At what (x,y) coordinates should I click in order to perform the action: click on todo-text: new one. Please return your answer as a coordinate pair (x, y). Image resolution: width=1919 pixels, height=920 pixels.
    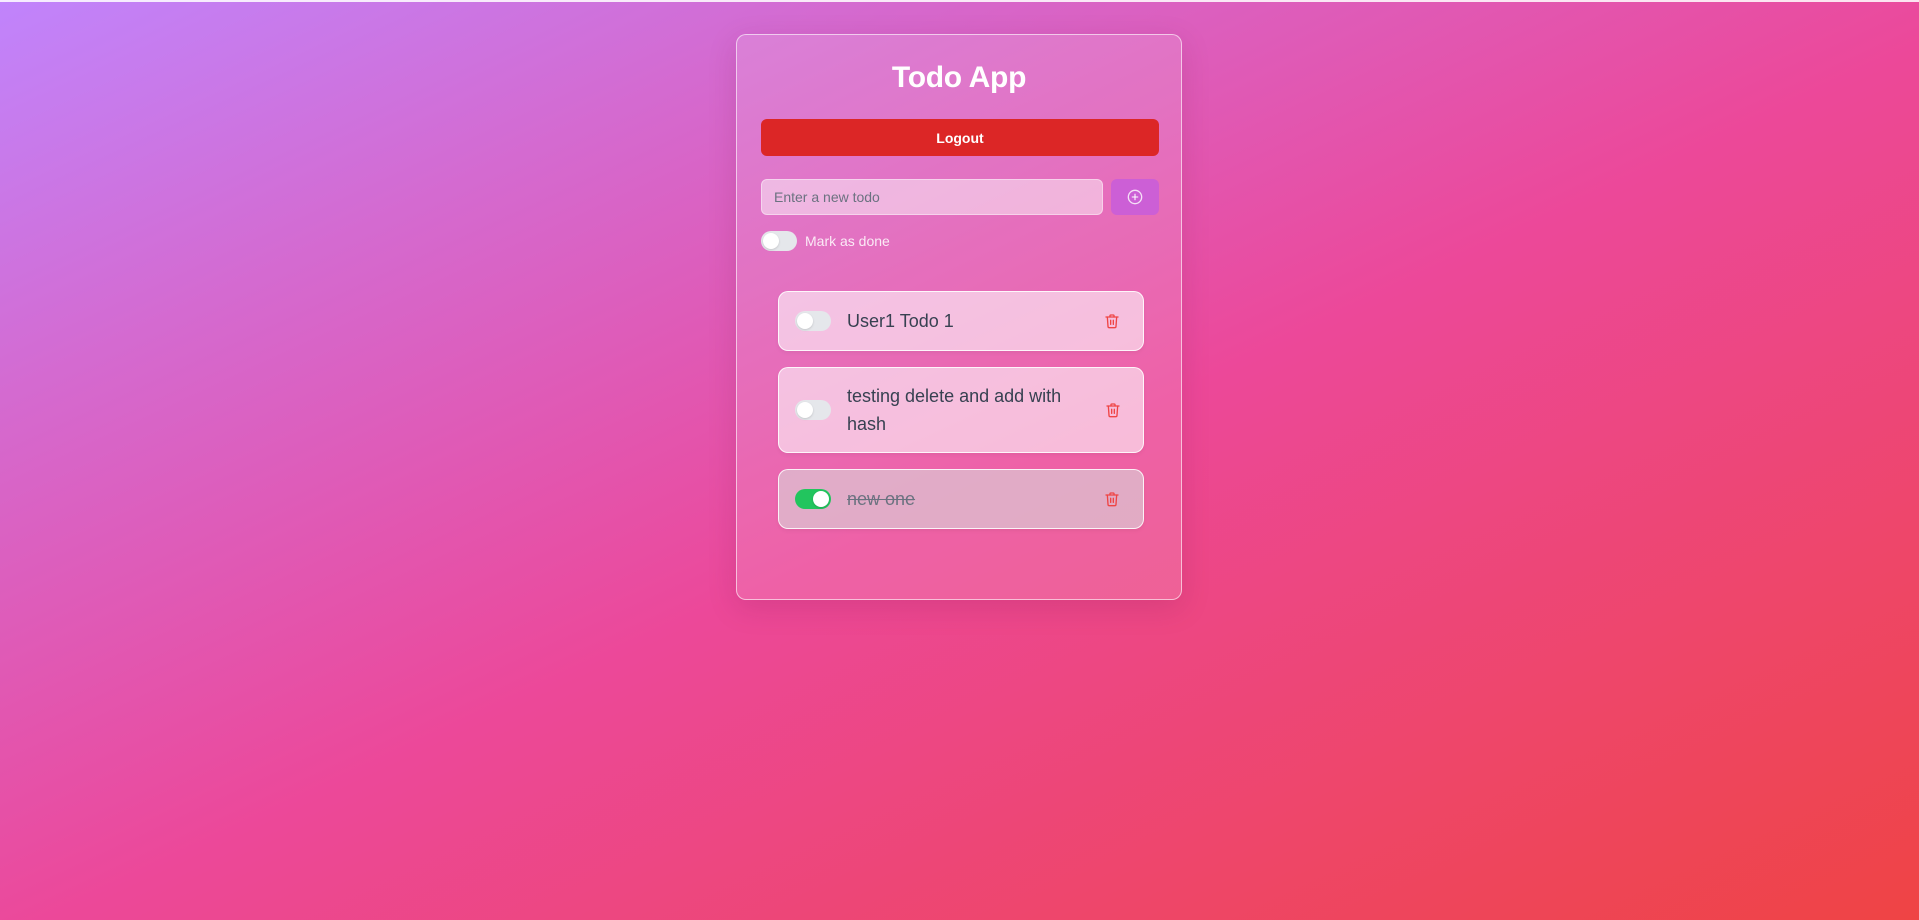
    Looking at the image, I should click on (881, 499).